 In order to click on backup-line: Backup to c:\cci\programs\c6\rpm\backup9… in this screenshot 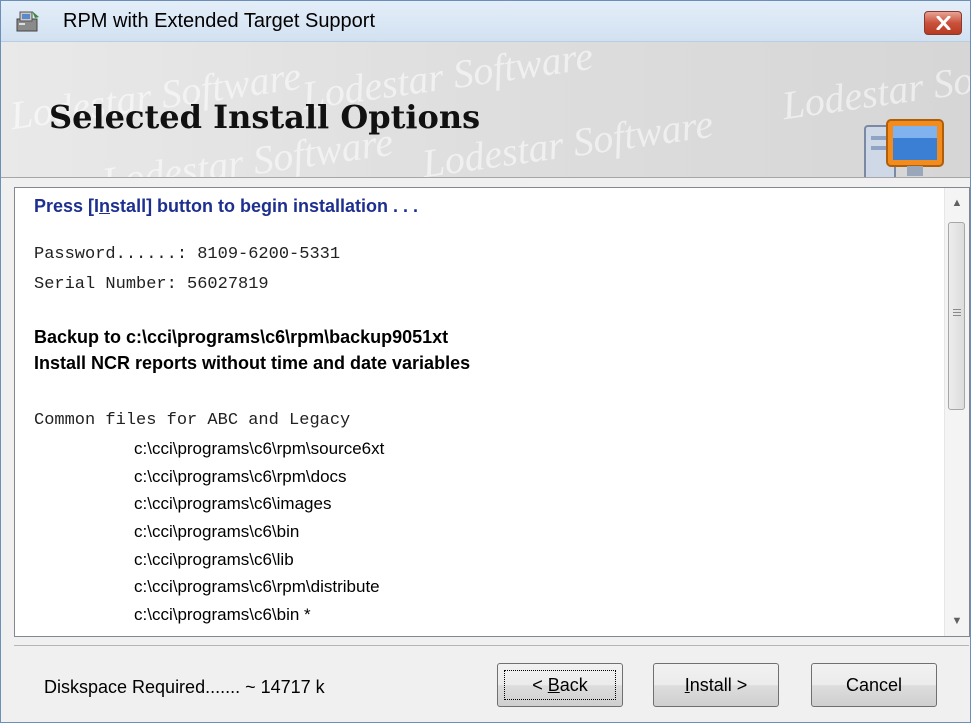, I will do `click(241, 337)`.